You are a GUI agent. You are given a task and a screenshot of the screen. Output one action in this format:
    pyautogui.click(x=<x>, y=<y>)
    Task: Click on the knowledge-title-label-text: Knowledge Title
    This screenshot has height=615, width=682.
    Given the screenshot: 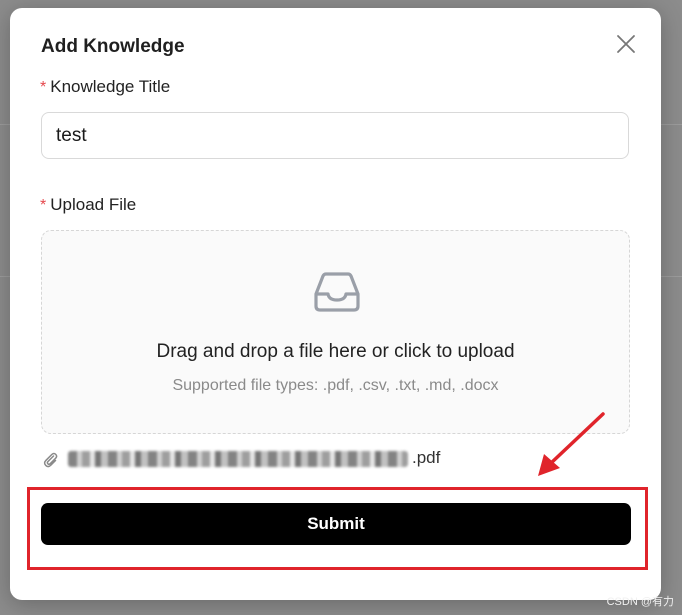 What is the action you would take?
    pyautogui.click(x=110, y=86)
    